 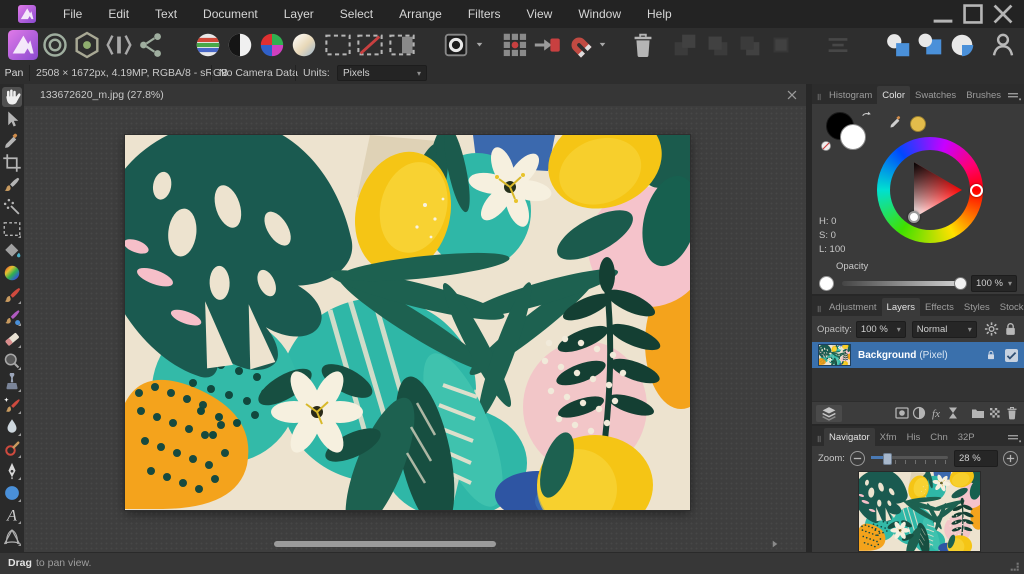 What do you see at coordinates (918, 124) in the screenshot?
I see `picked-color-swatch` at bounding box center [918, 124].